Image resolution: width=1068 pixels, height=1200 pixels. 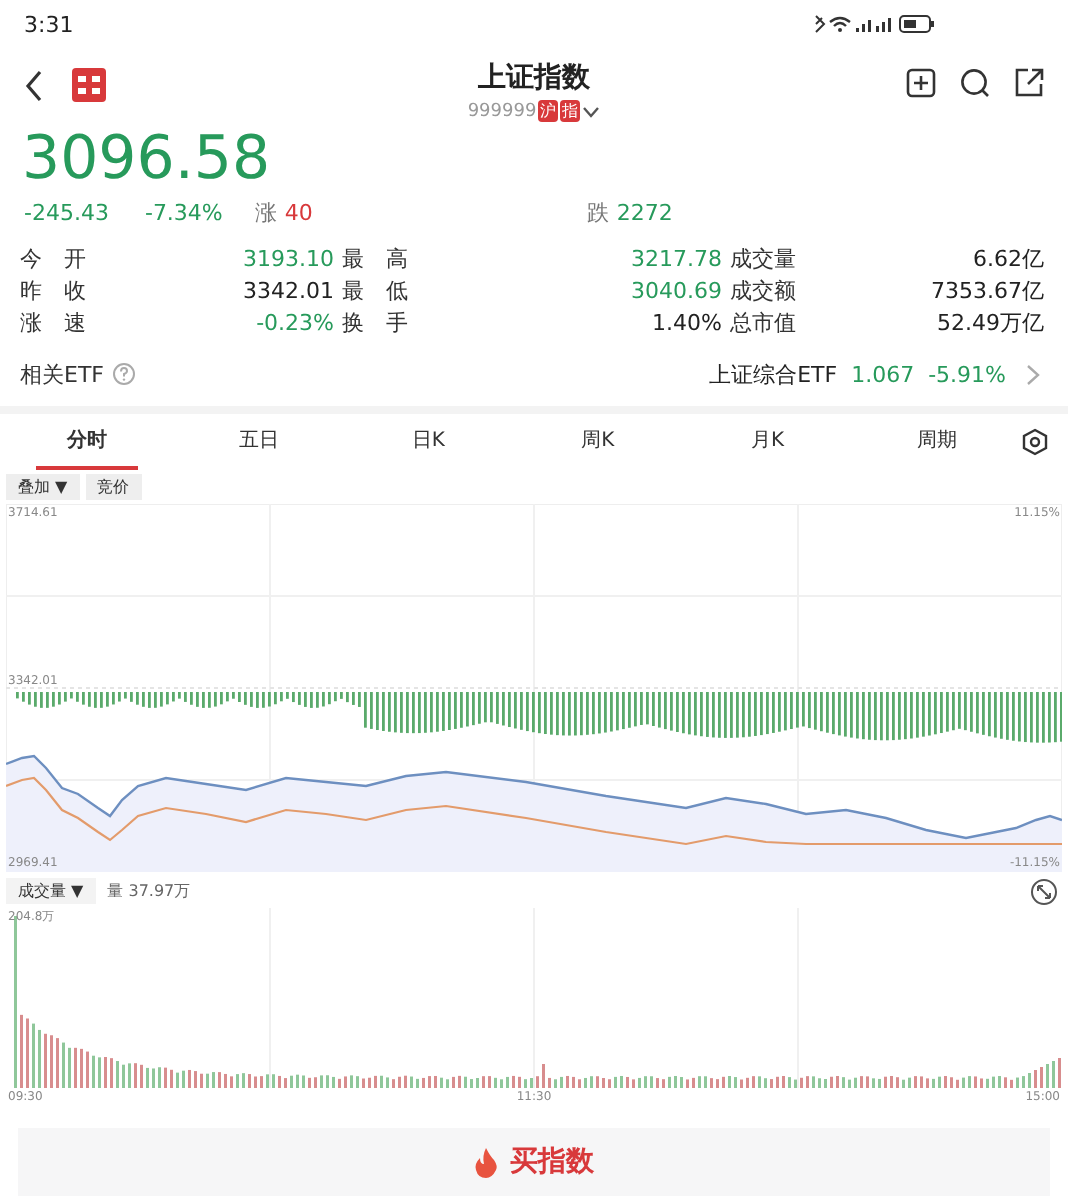 I want to click on expand-icon, so click(x=1044, y=891).